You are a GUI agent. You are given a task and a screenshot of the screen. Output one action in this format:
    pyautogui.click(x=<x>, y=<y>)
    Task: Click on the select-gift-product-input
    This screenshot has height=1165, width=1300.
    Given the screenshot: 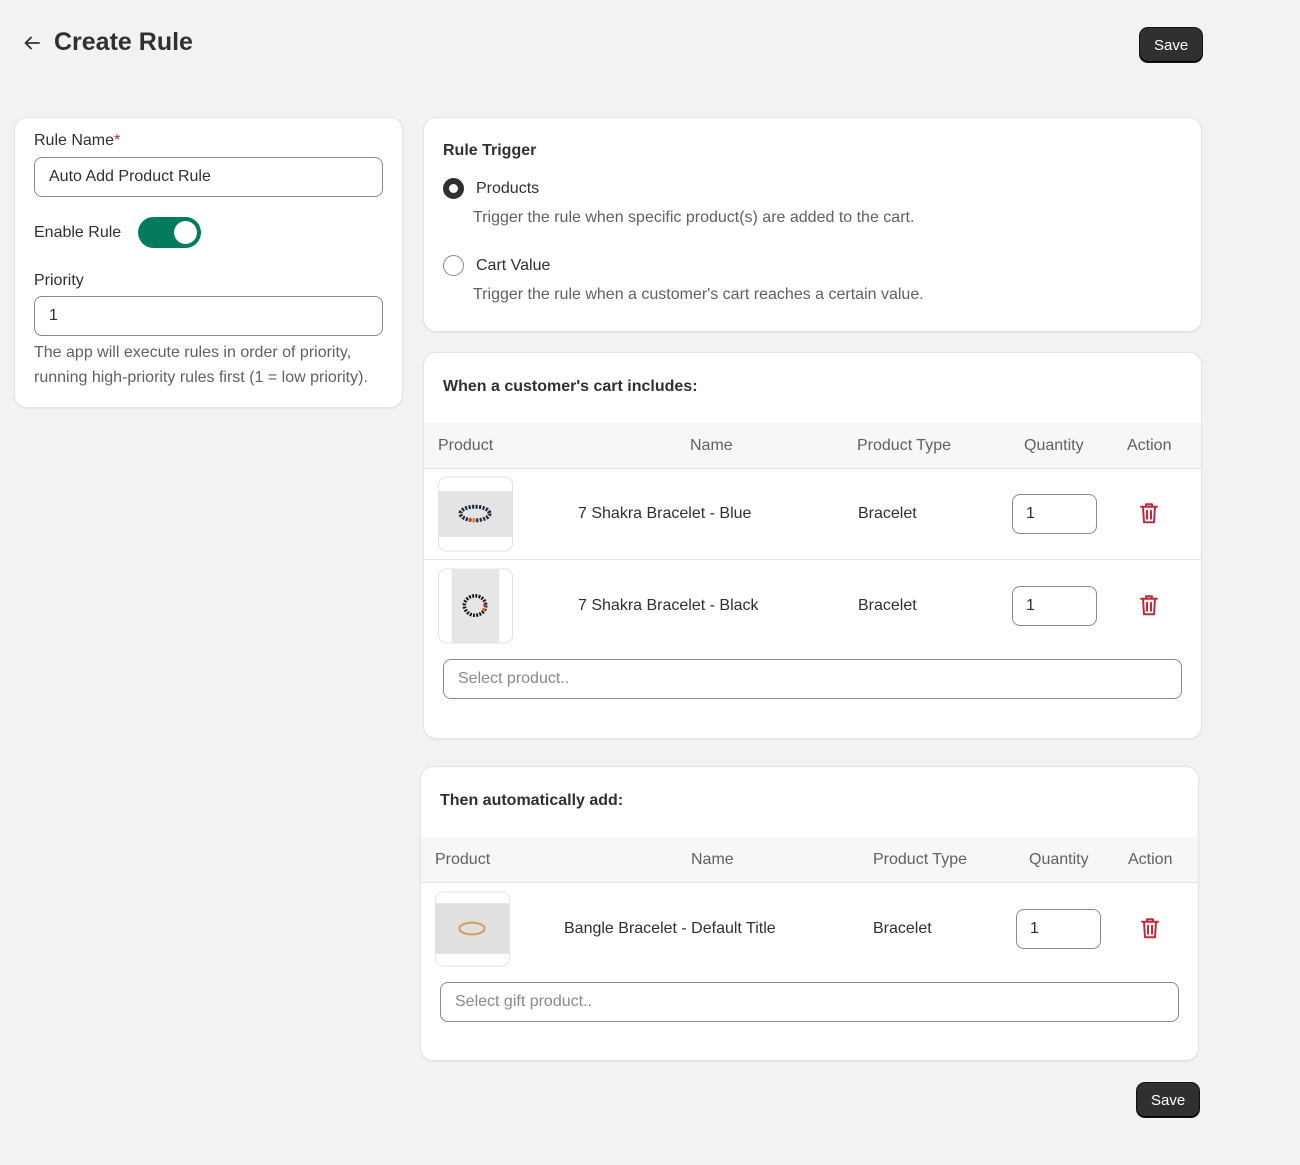 What is the action you would take?
    pyautogui.click(x=809, y=1002)
    